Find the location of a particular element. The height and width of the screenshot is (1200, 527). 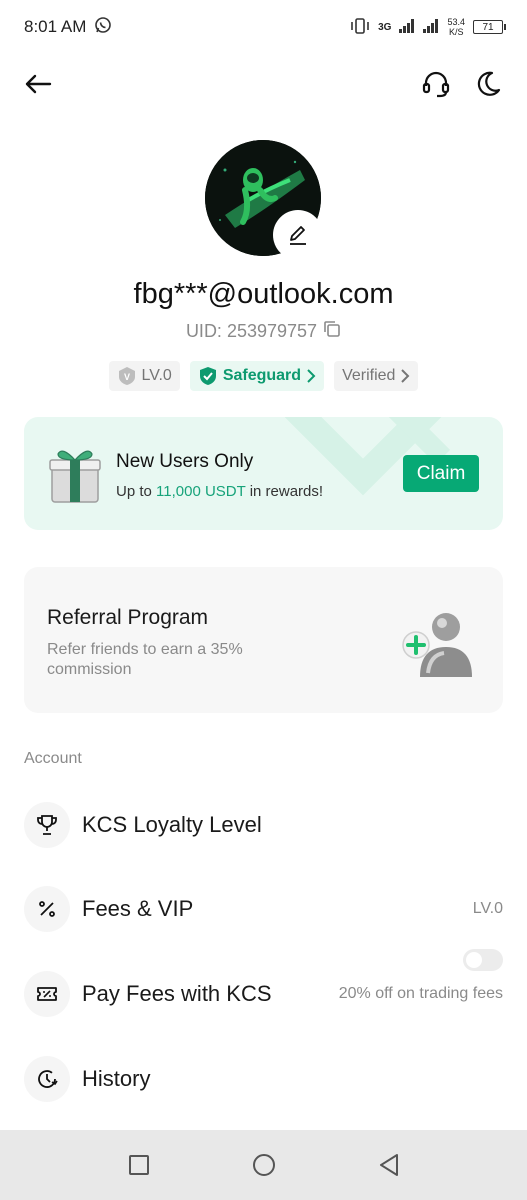

verified-label: Verified is located at coordinates (369, 375).